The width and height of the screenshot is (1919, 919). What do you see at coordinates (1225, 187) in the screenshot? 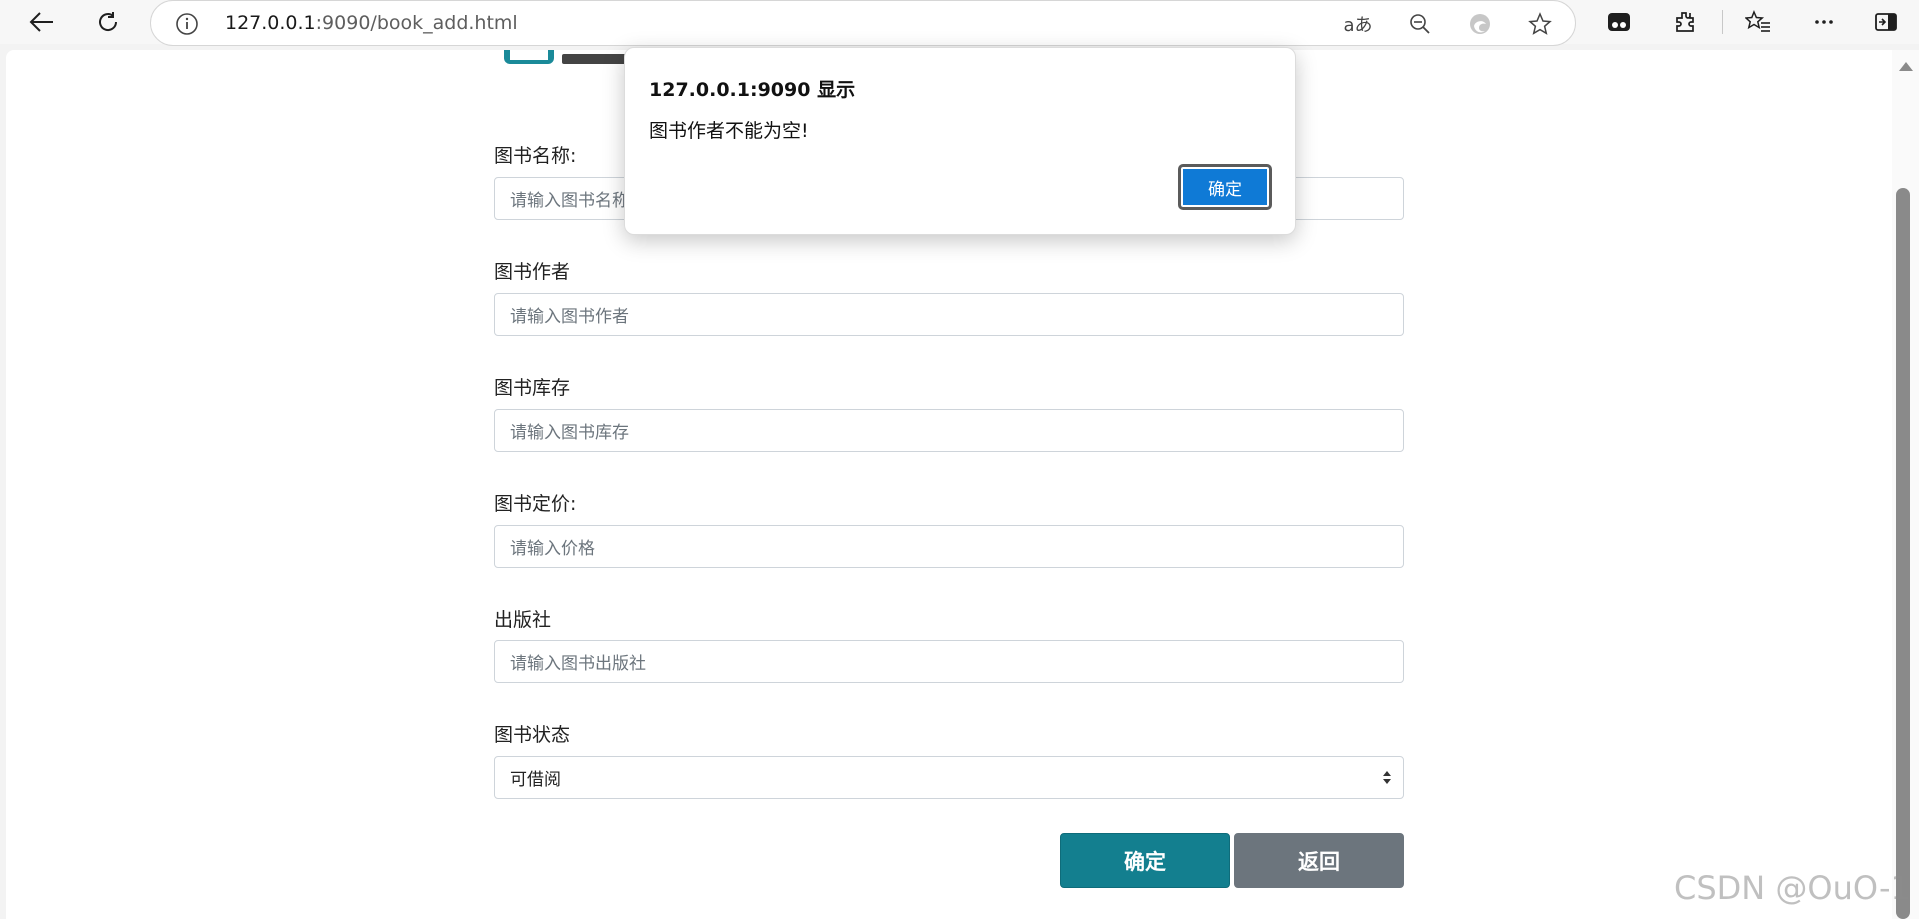
I see `dialog-ok-button: 确定` at bounding box center [1225, 187].